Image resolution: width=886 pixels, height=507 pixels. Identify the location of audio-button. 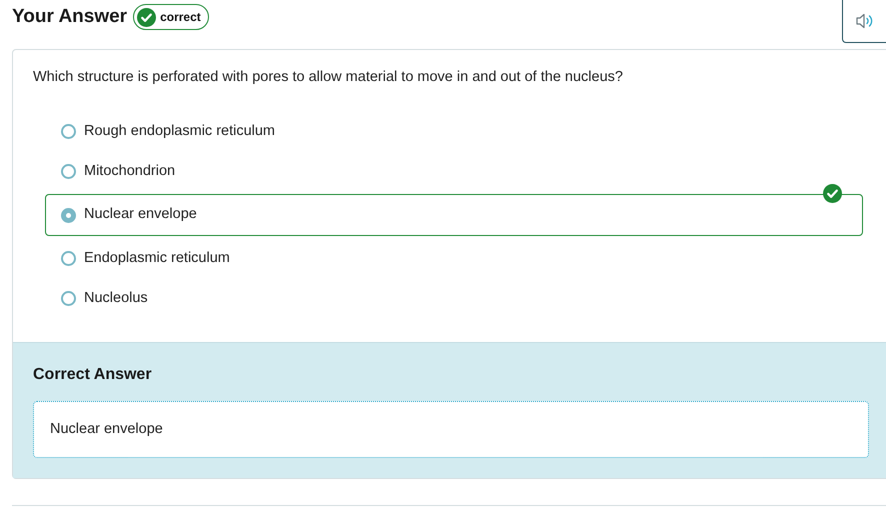
(864, 21).